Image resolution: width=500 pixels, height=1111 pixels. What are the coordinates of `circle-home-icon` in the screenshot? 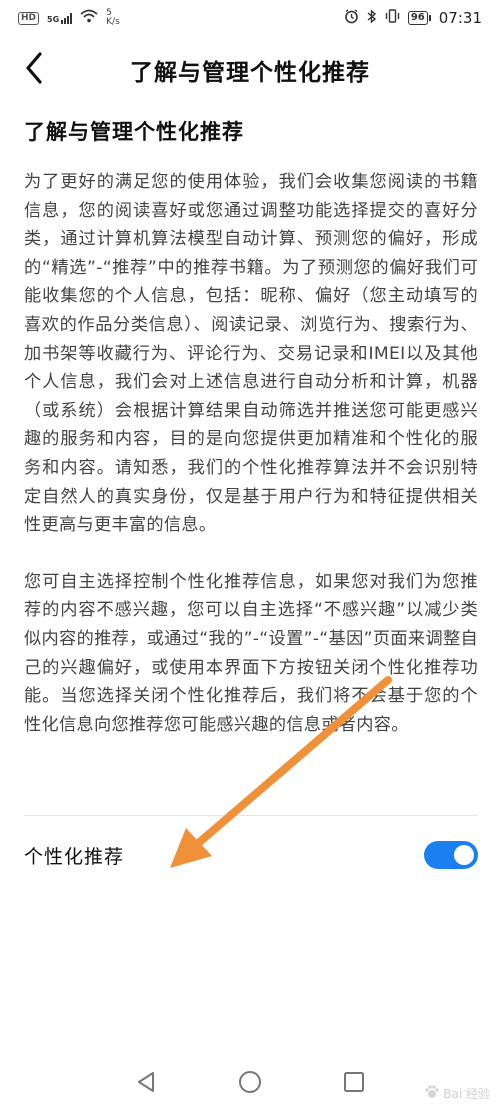 It's located at (250, 1084).